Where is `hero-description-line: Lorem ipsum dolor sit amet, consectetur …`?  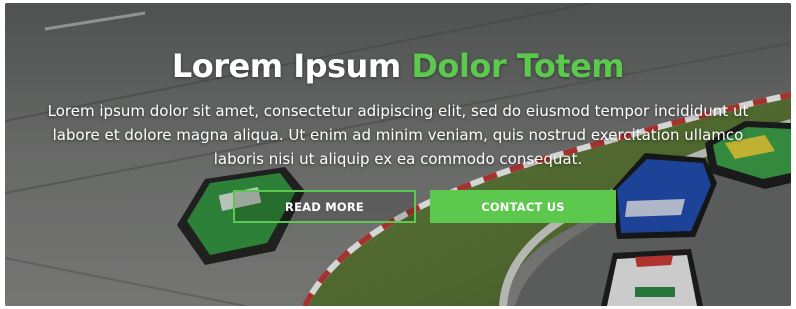
hero-description-line: Lorem ipsum dolor sit amet, consectetur … is located at coordinates (398, 111).